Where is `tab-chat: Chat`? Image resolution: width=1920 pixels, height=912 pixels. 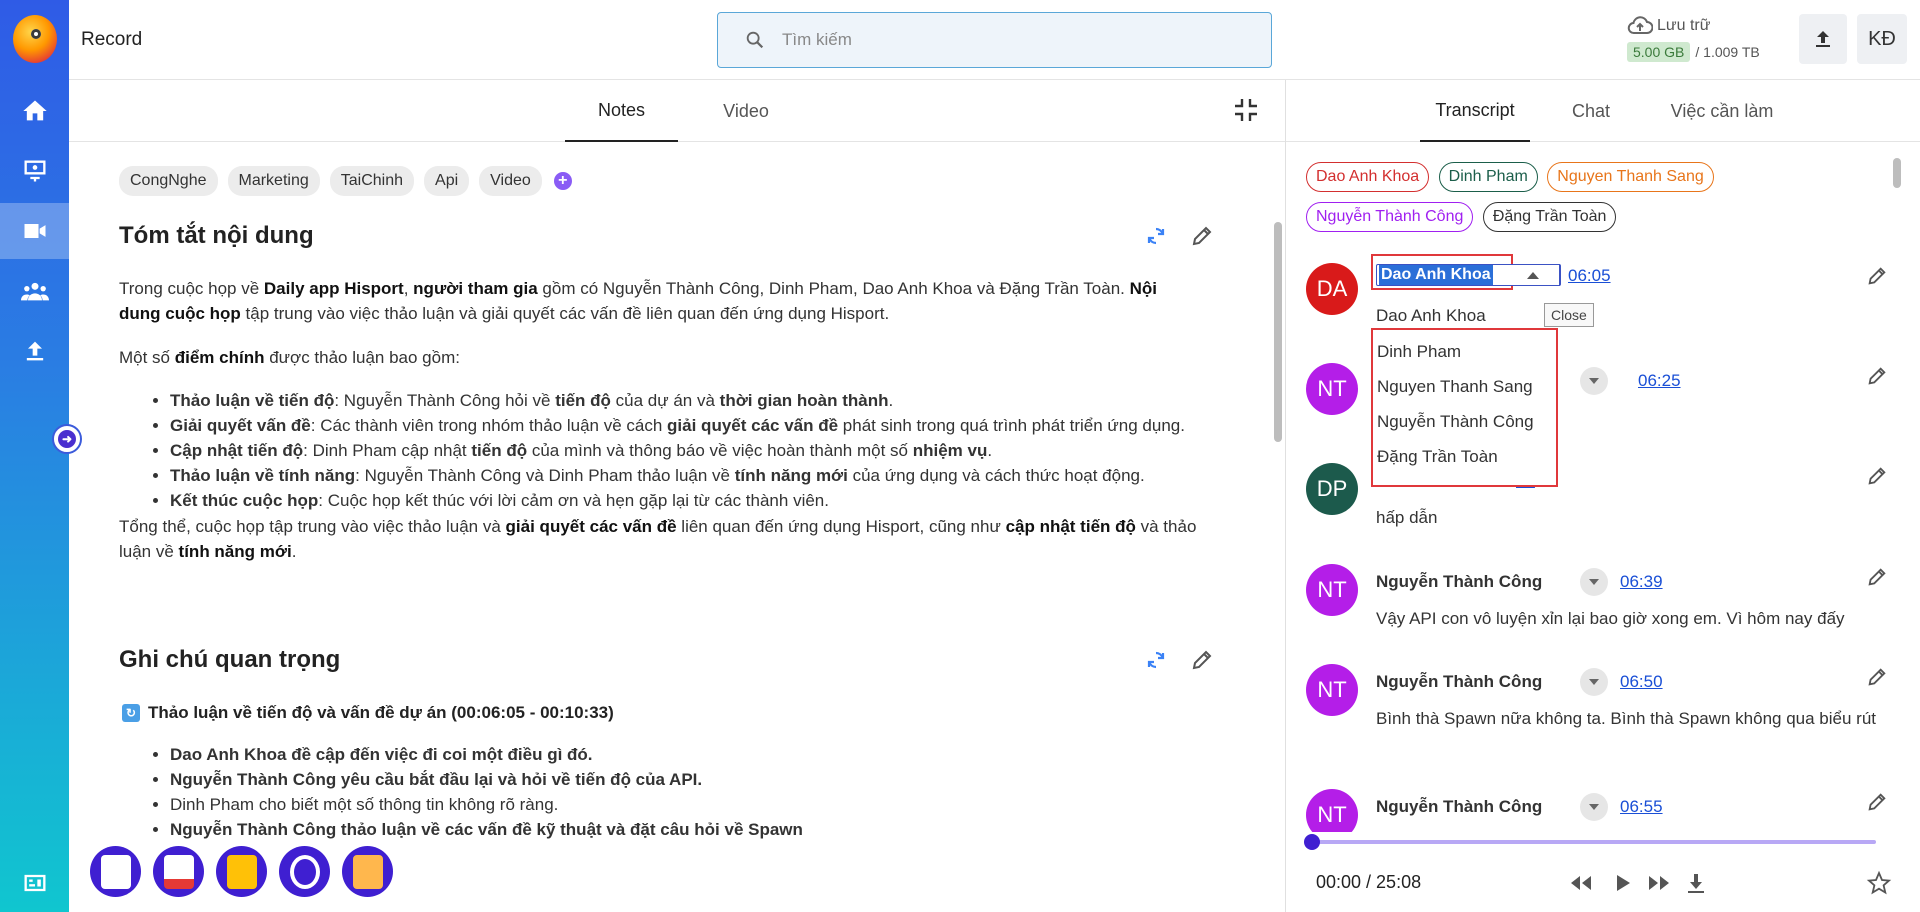 tab-chat: Chat is located at coordinates (1591, 111).